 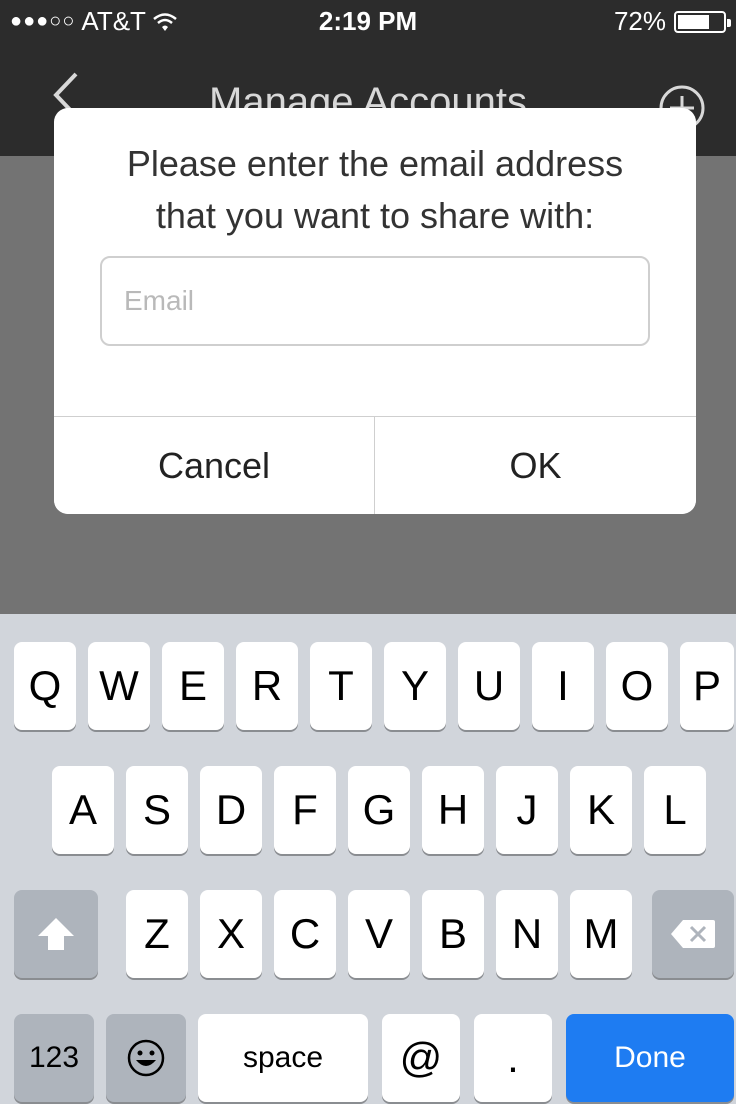 I want to click on key-a: A, so click(x=83, y=810).